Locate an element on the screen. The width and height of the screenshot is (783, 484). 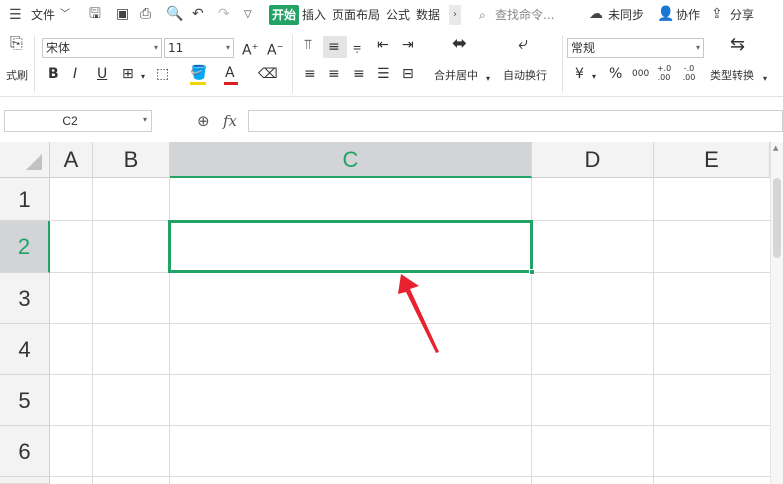
fill-color-icon: 🪣 is located at coordinates (198, 73).